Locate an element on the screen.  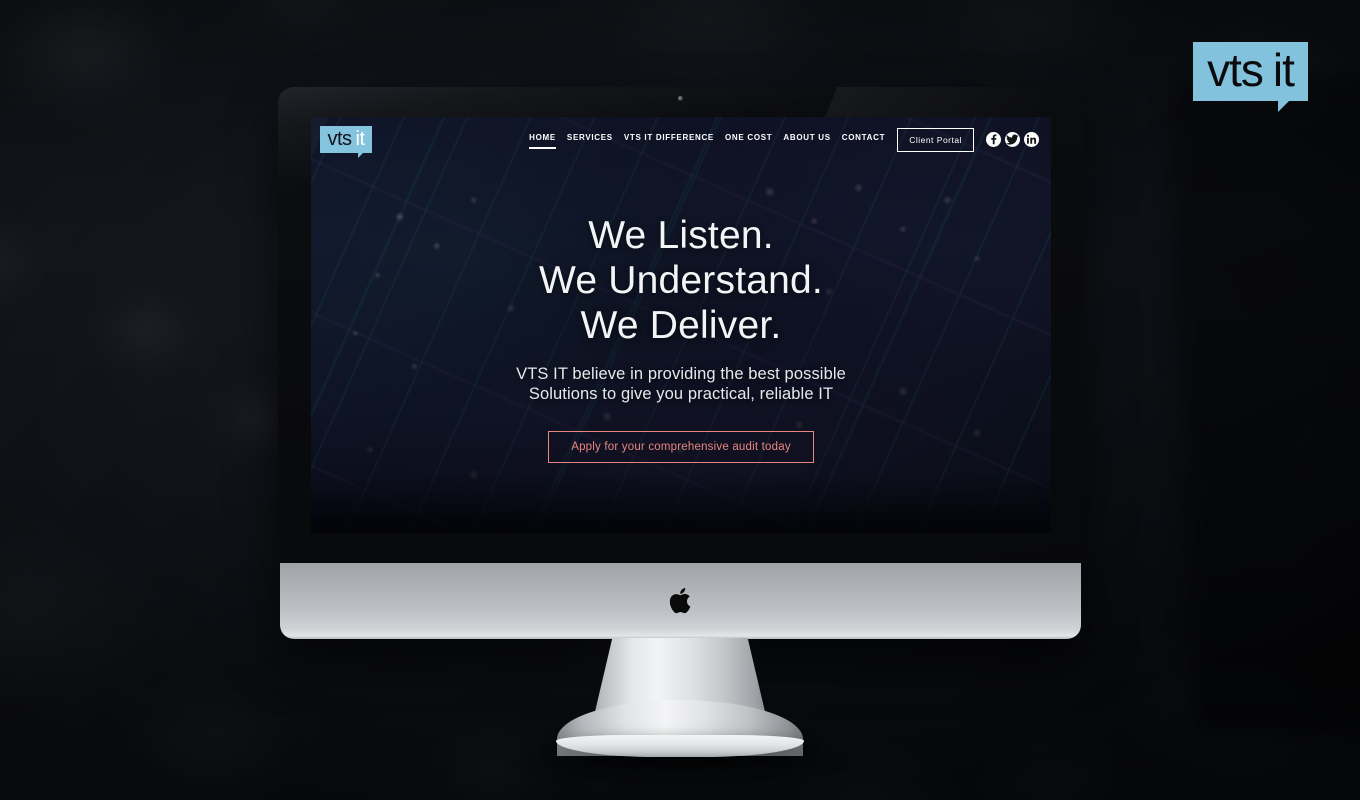
nav-item-services: SERVICES is located at coordinates (590, 139).